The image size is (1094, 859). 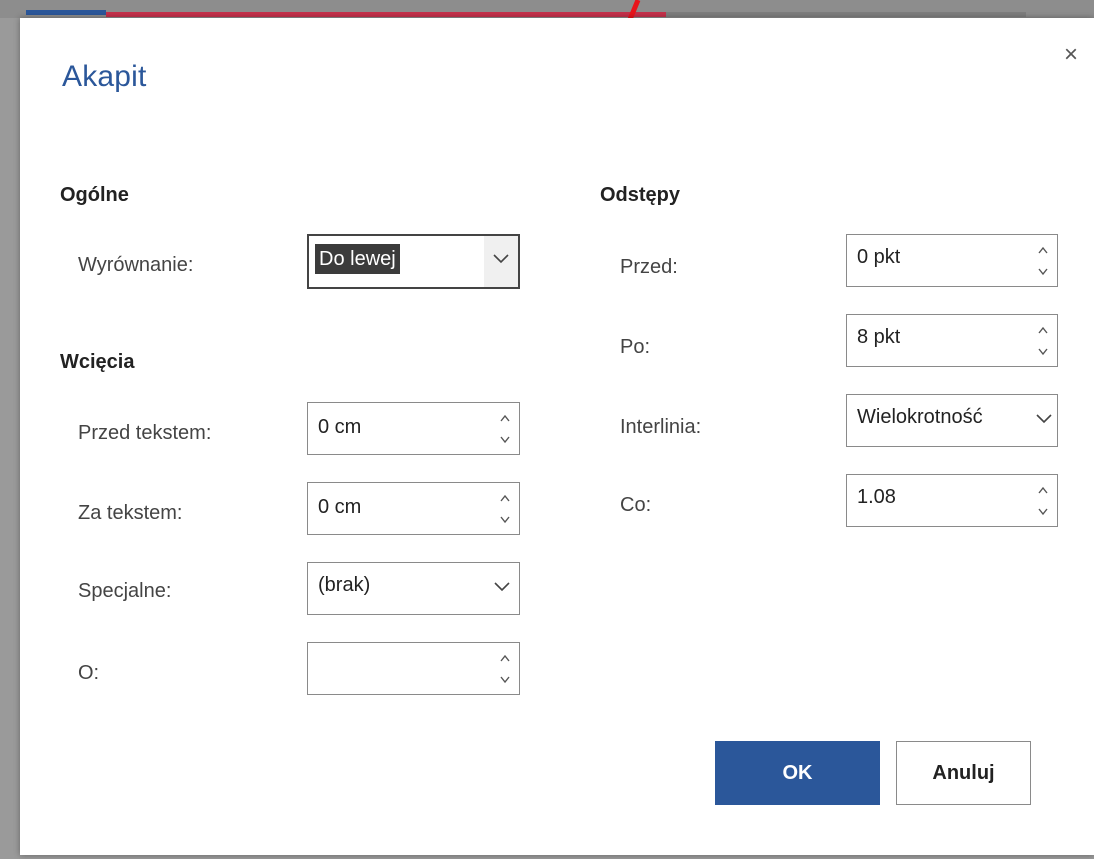 I want to click on section-general-title: Ogólne, so click(x=94, y=195).